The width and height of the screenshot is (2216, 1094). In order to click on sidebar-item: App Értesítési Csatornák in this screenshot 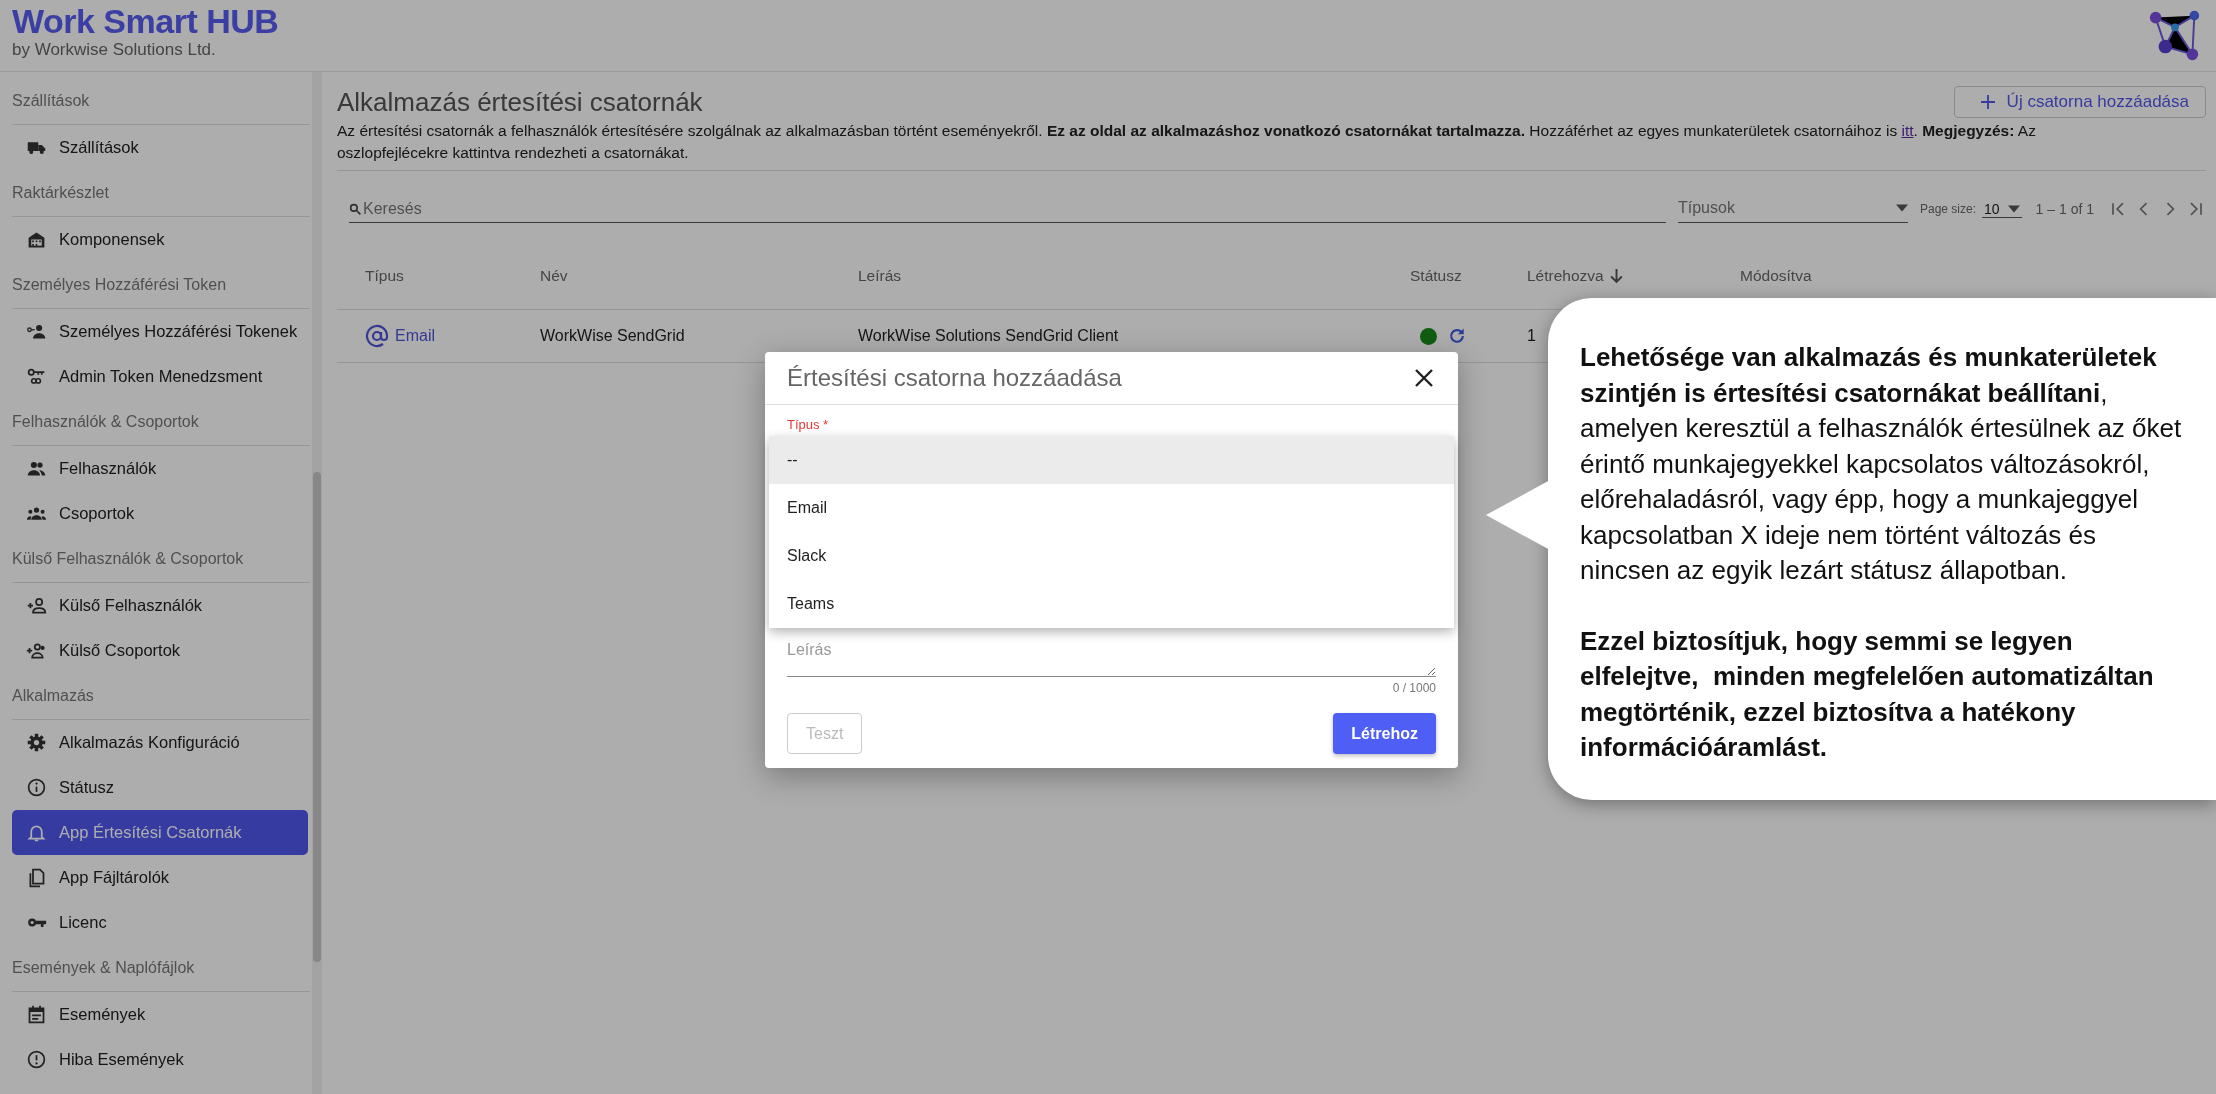, I will do `click(160, 832)`.